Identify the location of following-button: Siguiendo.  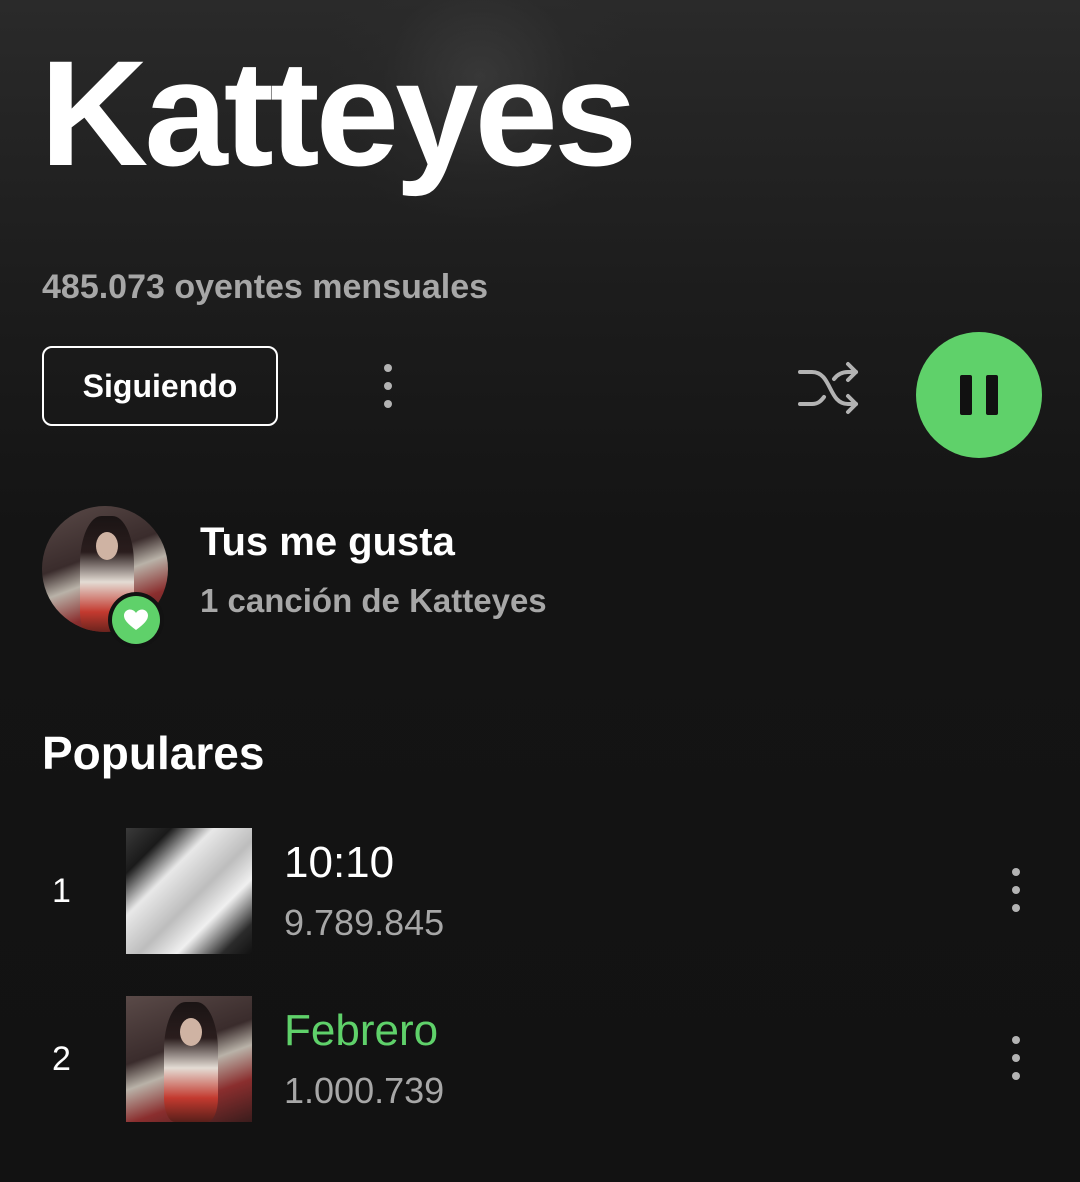
(160, 386).